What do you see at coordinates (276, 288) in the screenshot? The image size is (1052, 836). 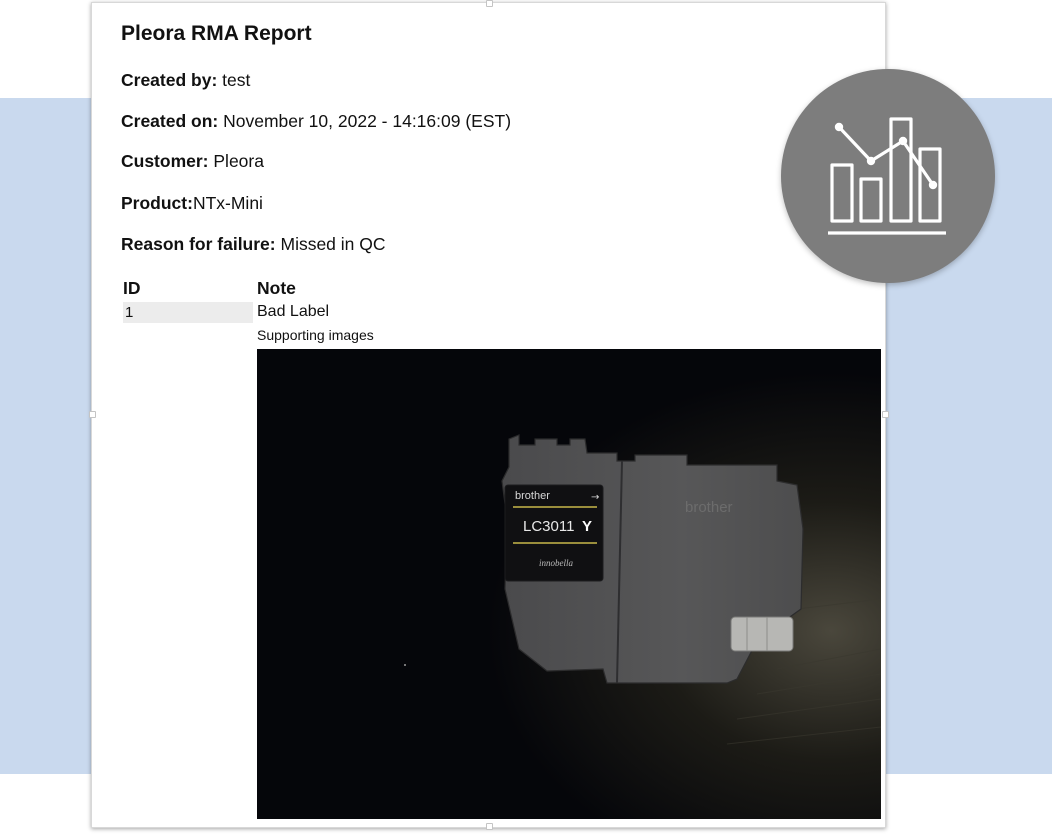 I see `table-header-note: Note` at bounding box center [276, 288].